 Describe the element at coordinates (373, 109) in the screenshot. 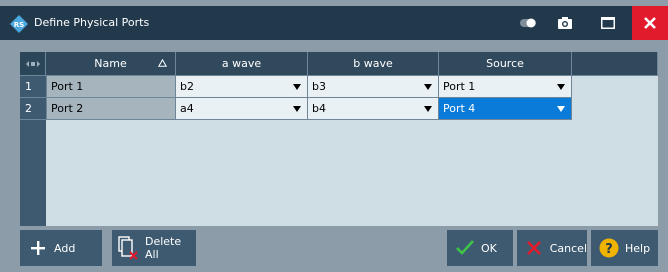

I see `b-wave-combo: b4` at that location.